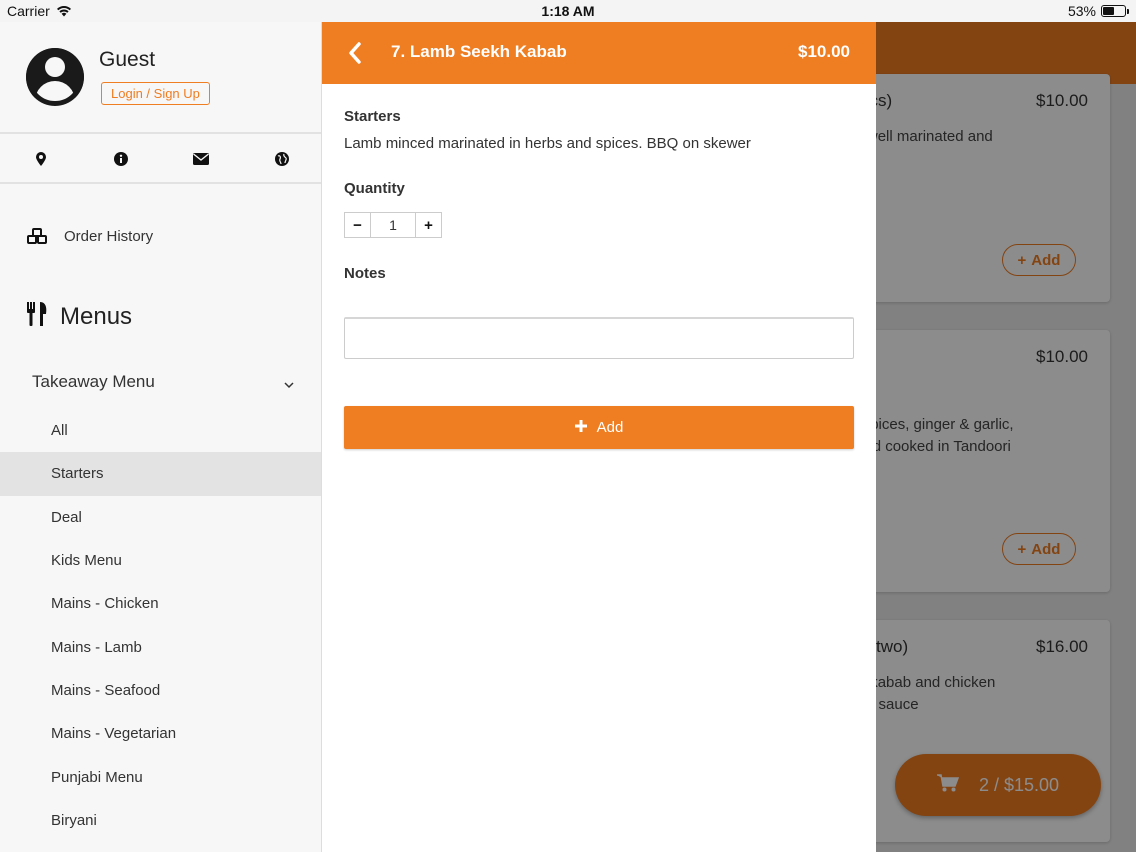 The image size is (1136, 852). What do you see at coordinates (599, 53) in the screenshot?
I see `modal-header: 7. Lamb Seekh Kabab $10.00` at bounding box center [599, 53].